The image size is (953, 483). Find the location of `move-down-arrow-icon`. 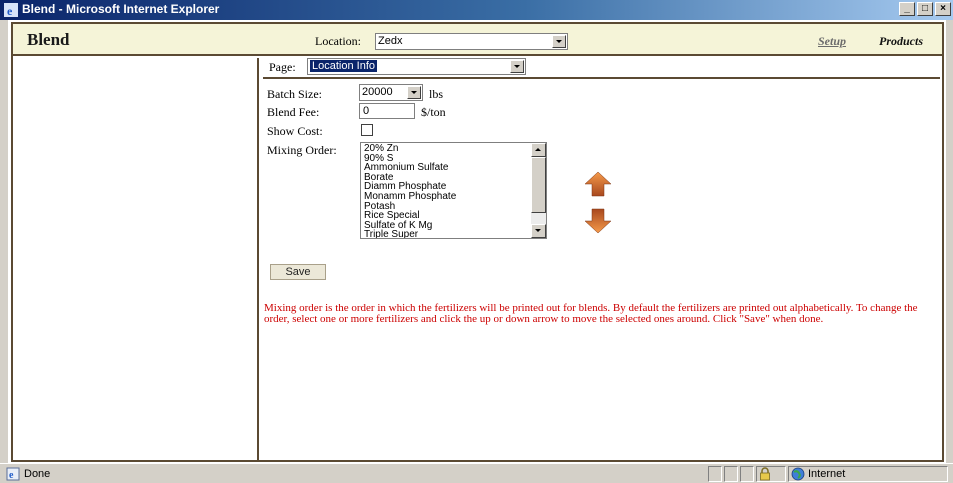

move-down-arrow-icon is located at coordinates (598, 221).